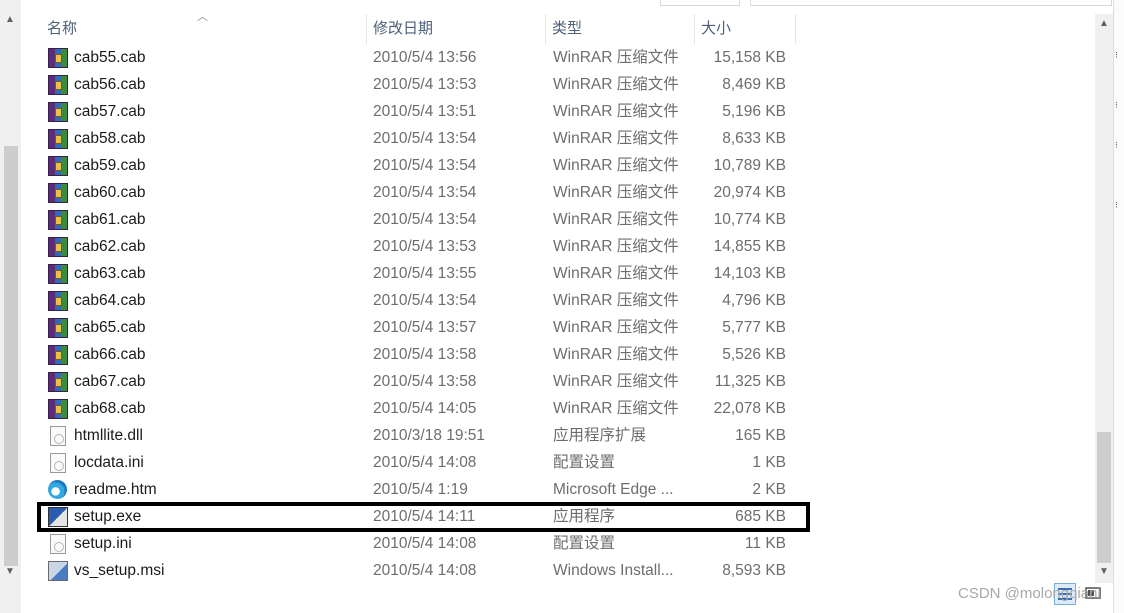  I want to click on file-row: htmllite.dll 2010/3/18 19:51 应用程序扩展 165 KB, so click(558, 435).